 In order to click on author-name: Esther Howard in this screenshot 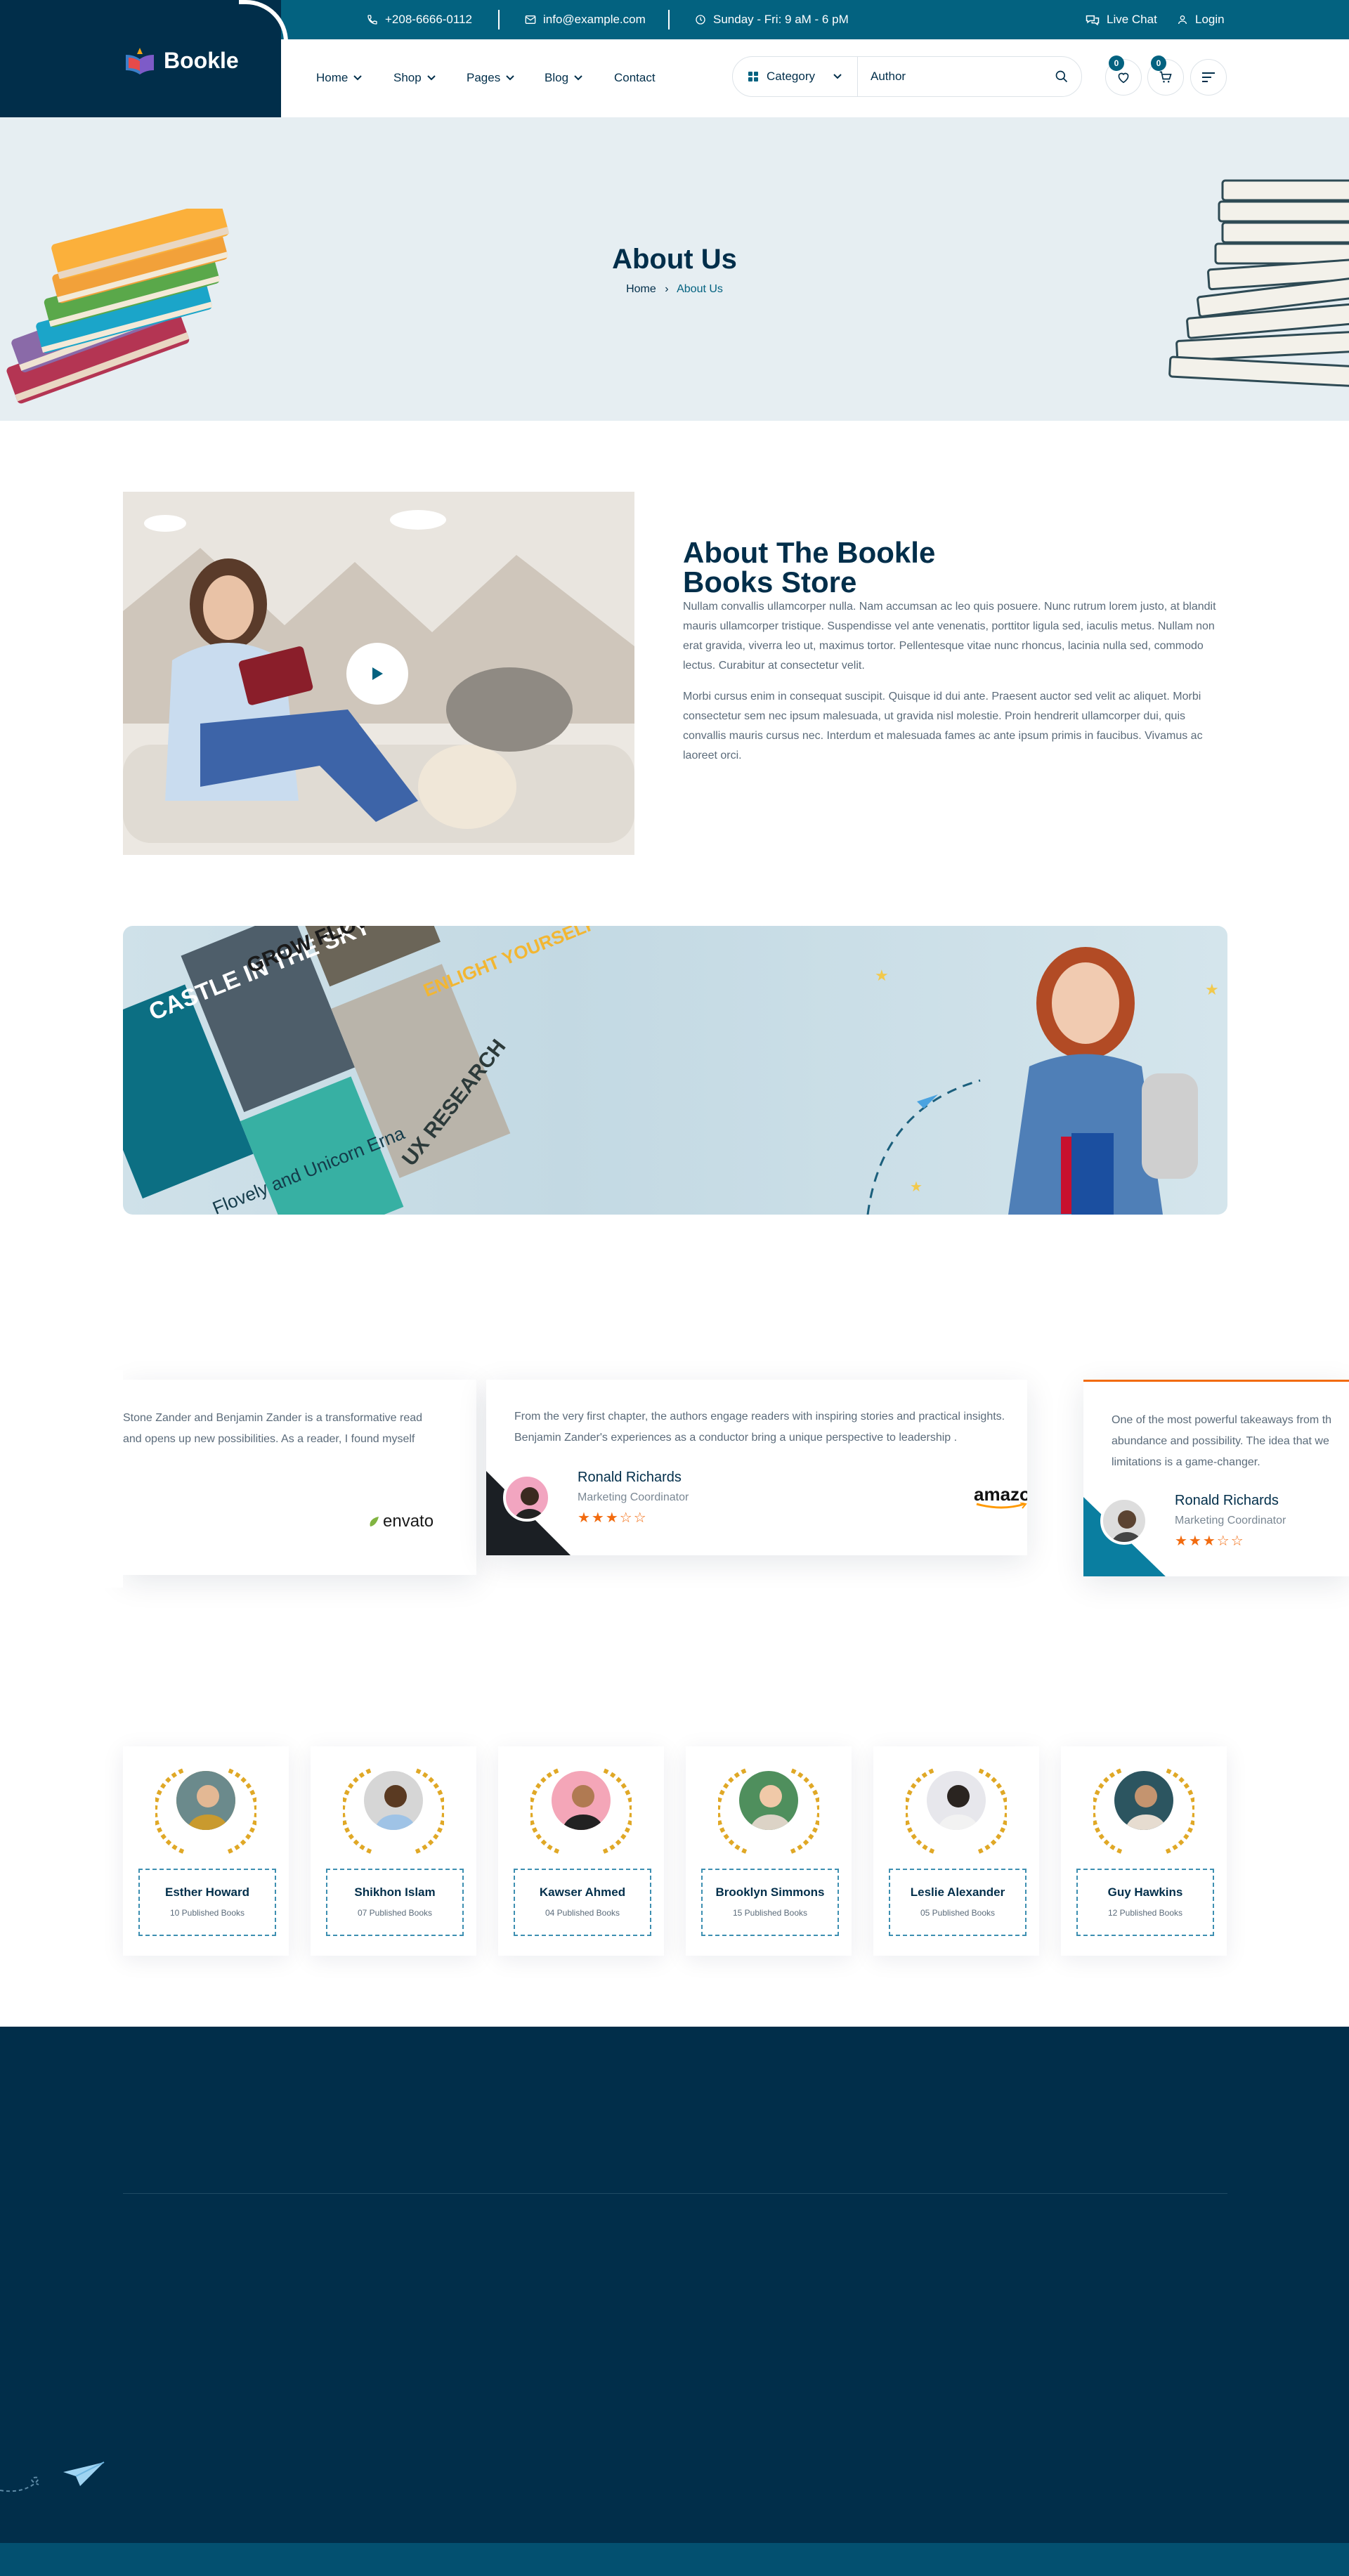, I will do `click(207, 1892)`.